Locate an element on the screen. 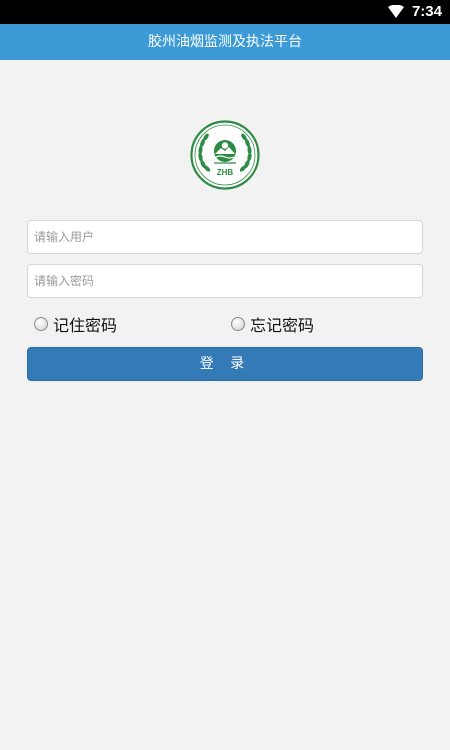 The width and height of the screenshot is (450, 750). forgot-password-radio is located at coordinates (238, 324).